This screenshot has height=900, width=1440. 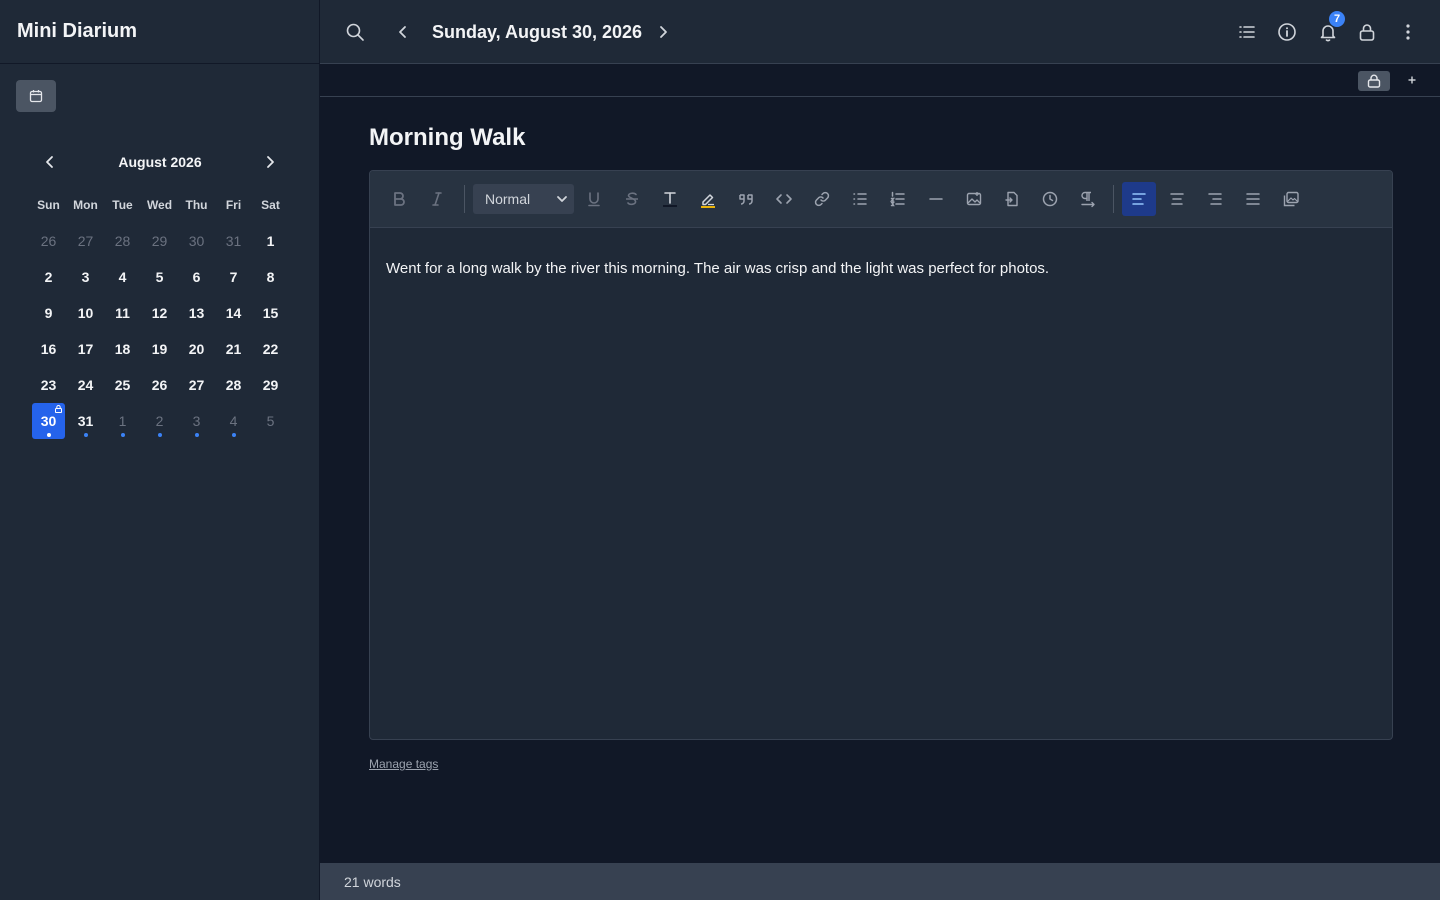 What do you see at coordinates (663, 32) in the screenshot?
I see `next-day-button` at bounding box center [663, 32].